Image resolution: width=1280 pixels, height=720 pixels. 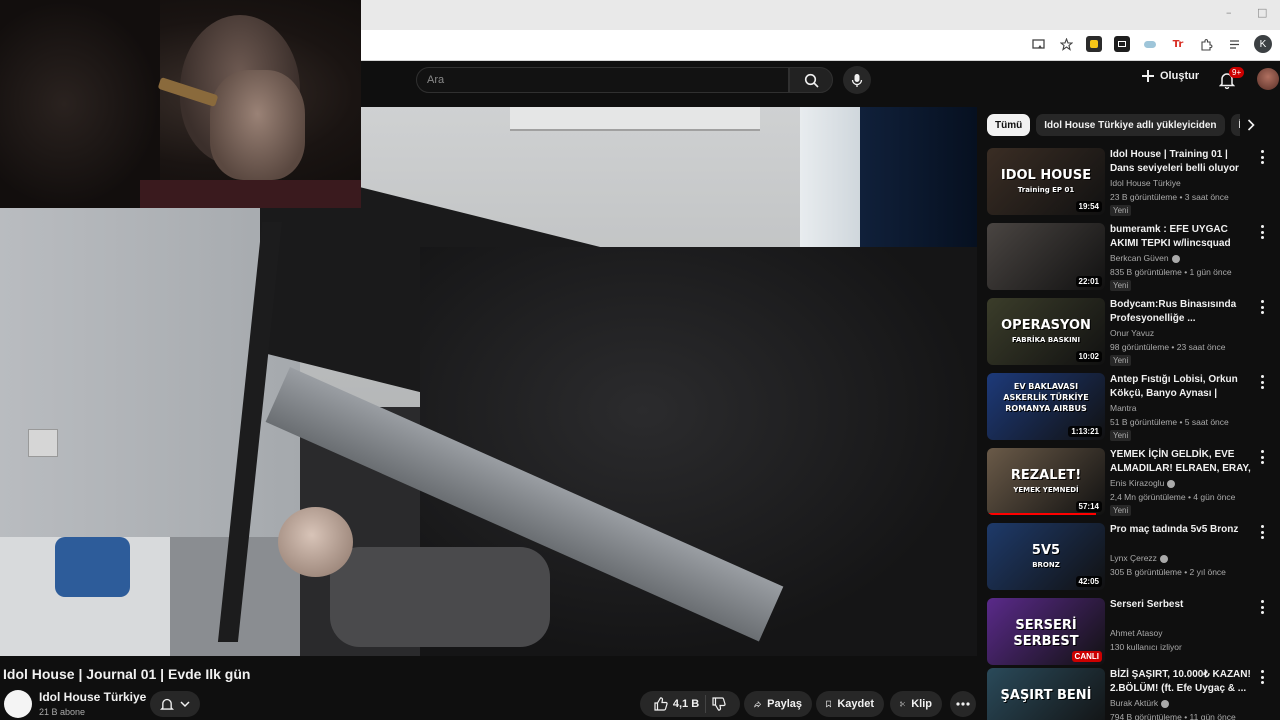 I want to click on recommendation-channel: Ahmet Atasoy, so click(x=1136, y=633).